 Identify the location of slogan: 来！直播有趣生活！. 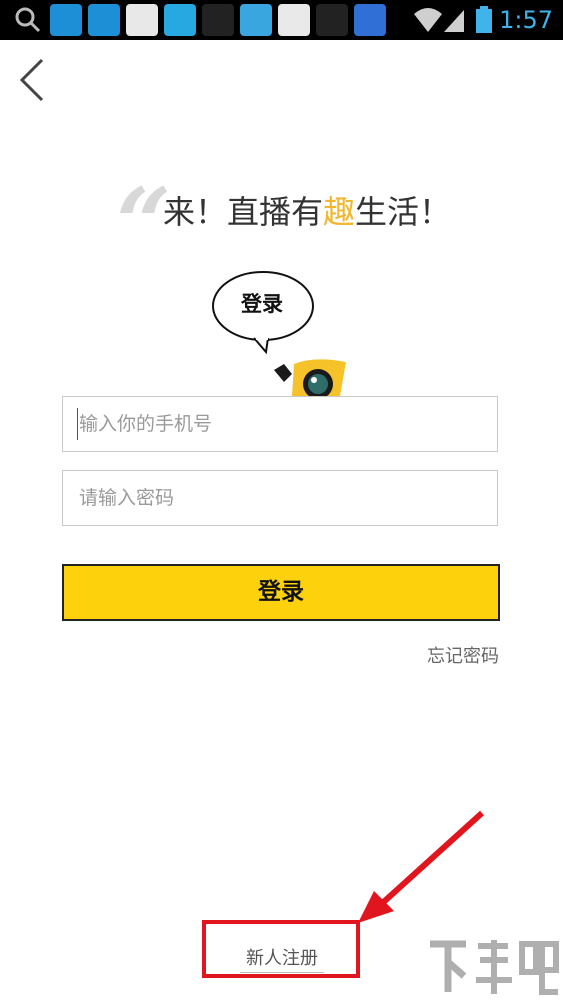
(307, 212).